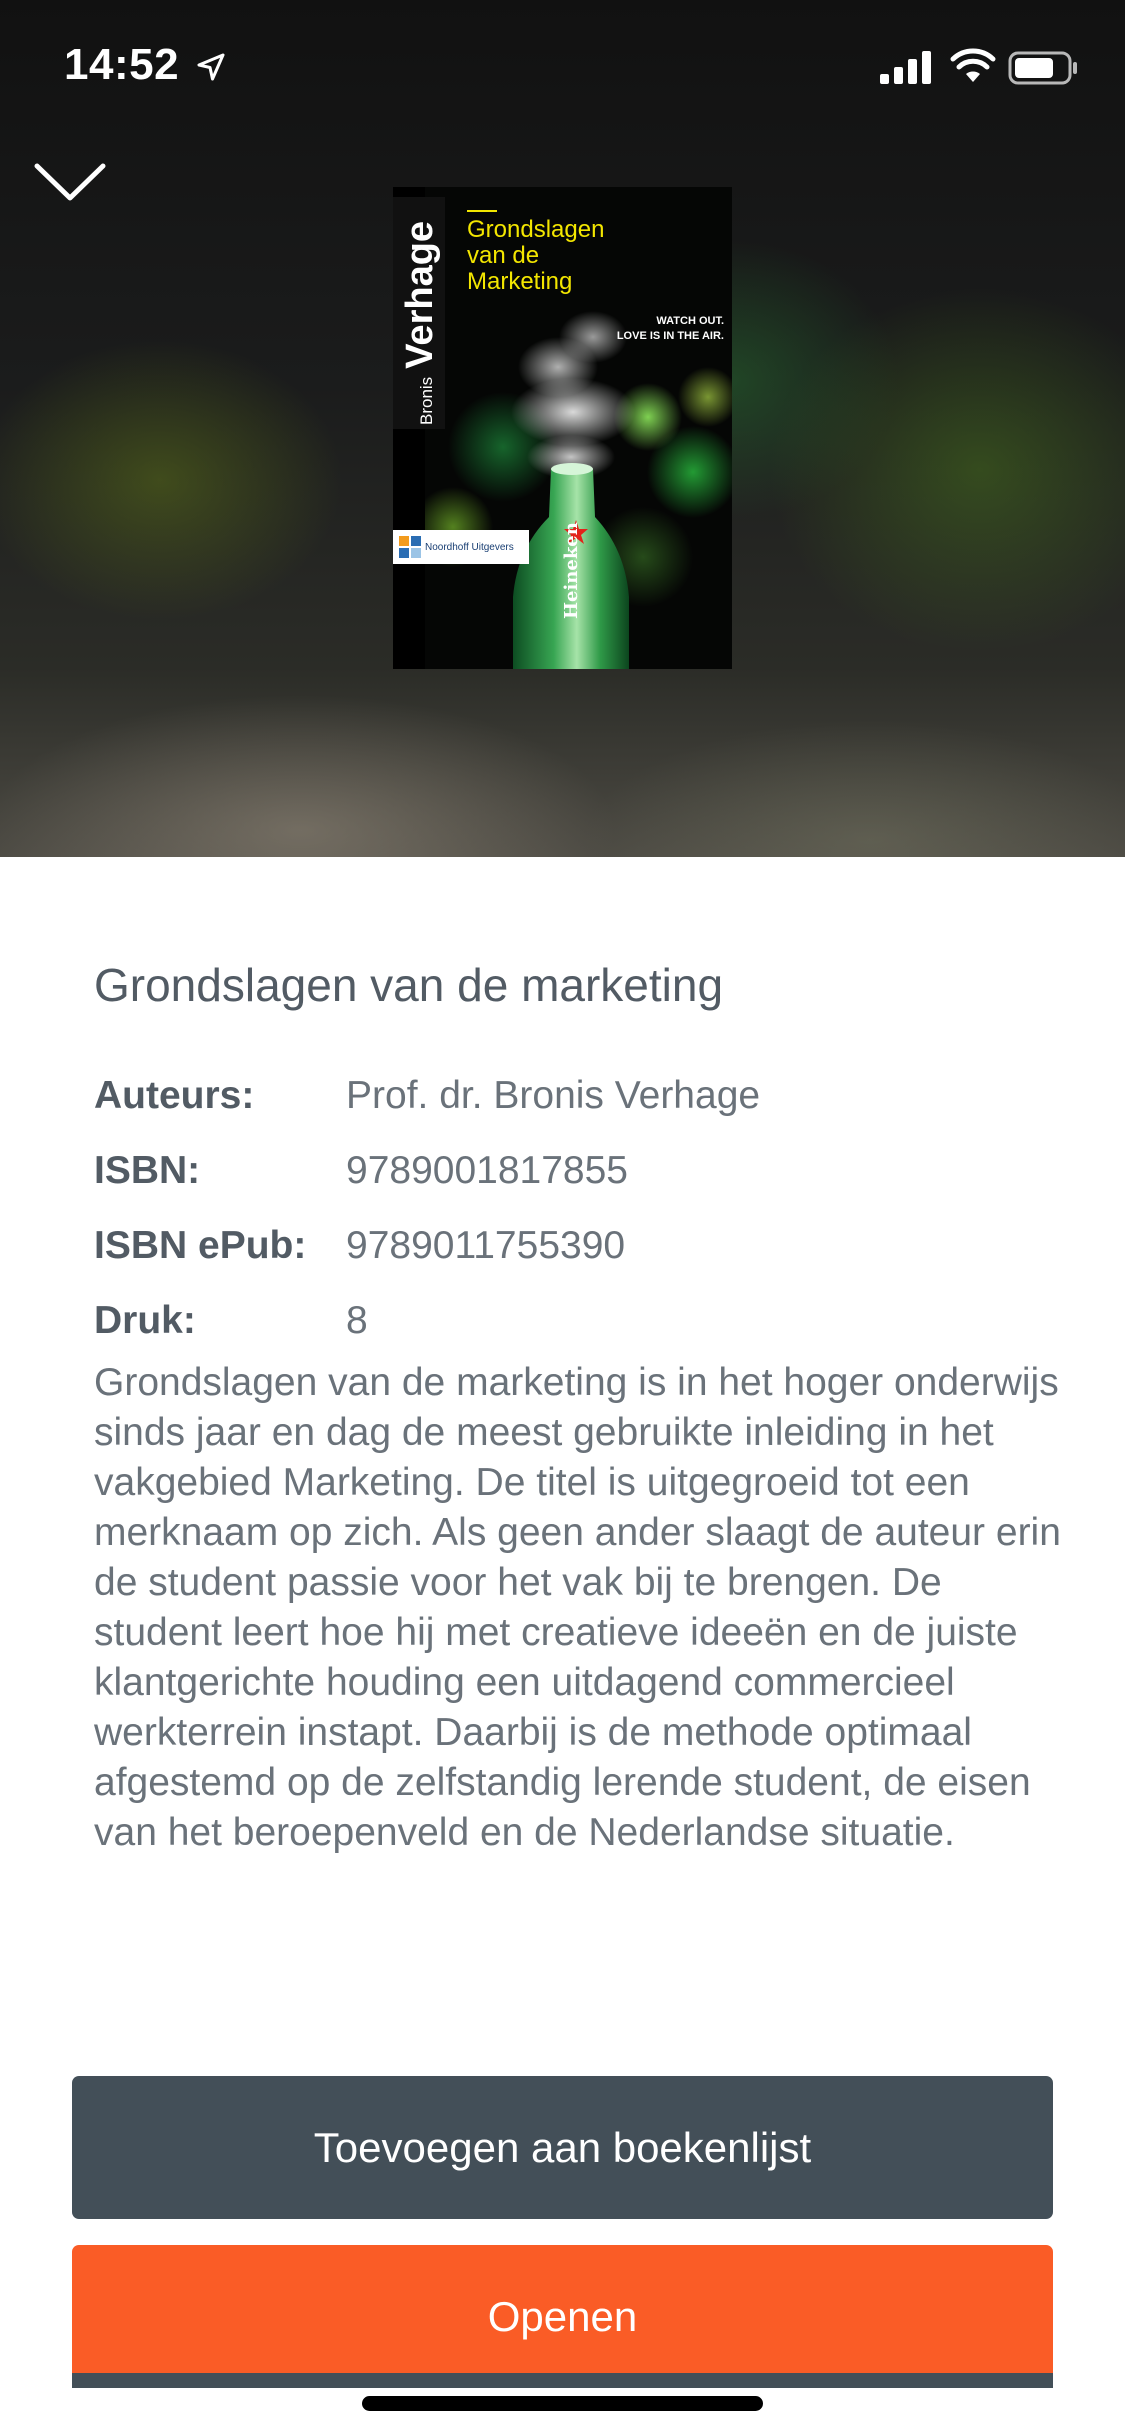 This screenshot has height=2436, width=1125. Describe the element at coordinates (409, 985) in the screenshot. I see `book-title: Grondslagen van de marketing` at that location.